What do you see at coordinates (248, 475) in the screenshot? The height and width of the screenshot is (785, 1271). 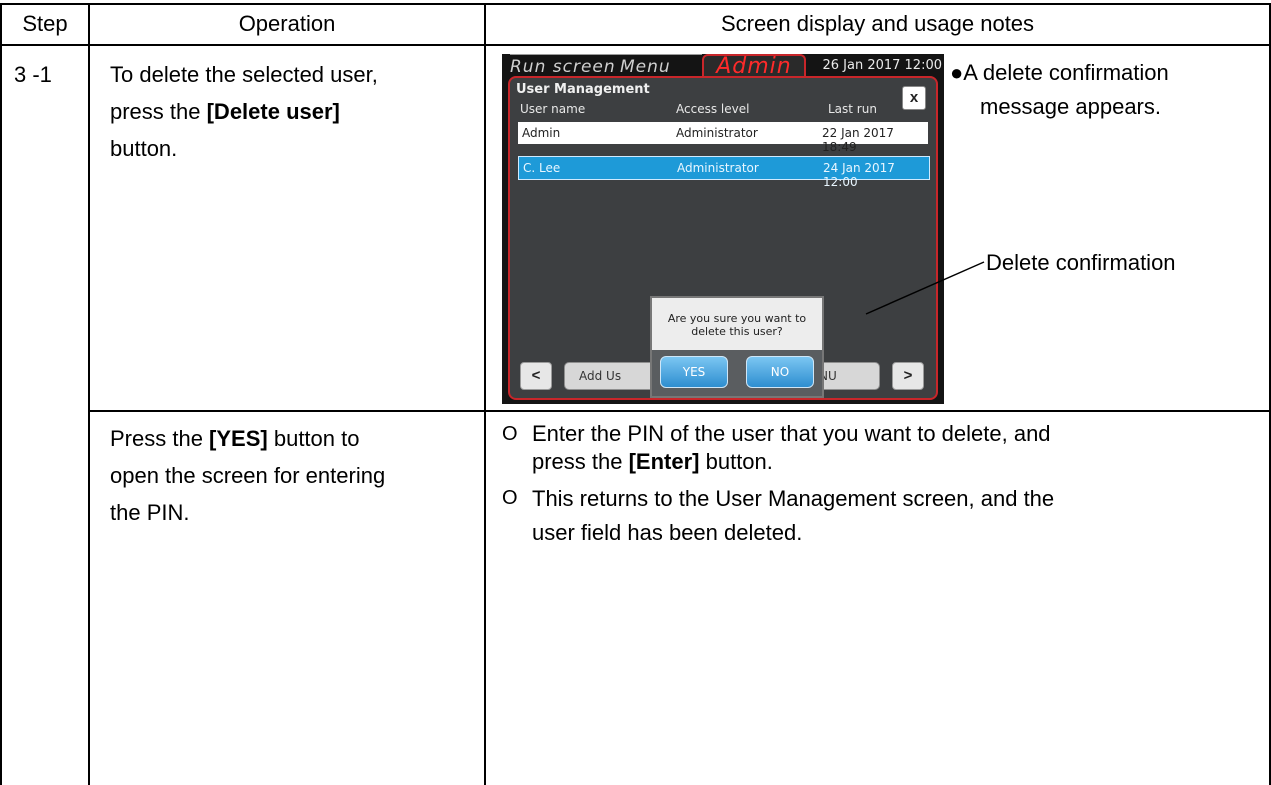 I see `row2-op-line2: open the screen for entering` at bounding box center [248, 475].